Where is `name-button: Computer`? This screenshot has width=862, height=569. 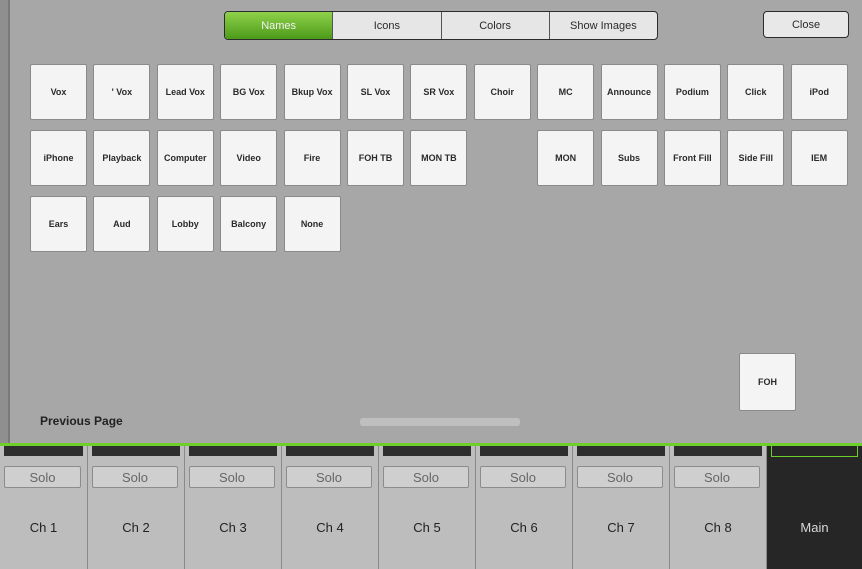
name-button: Computer is located at coordinates (185, 158).